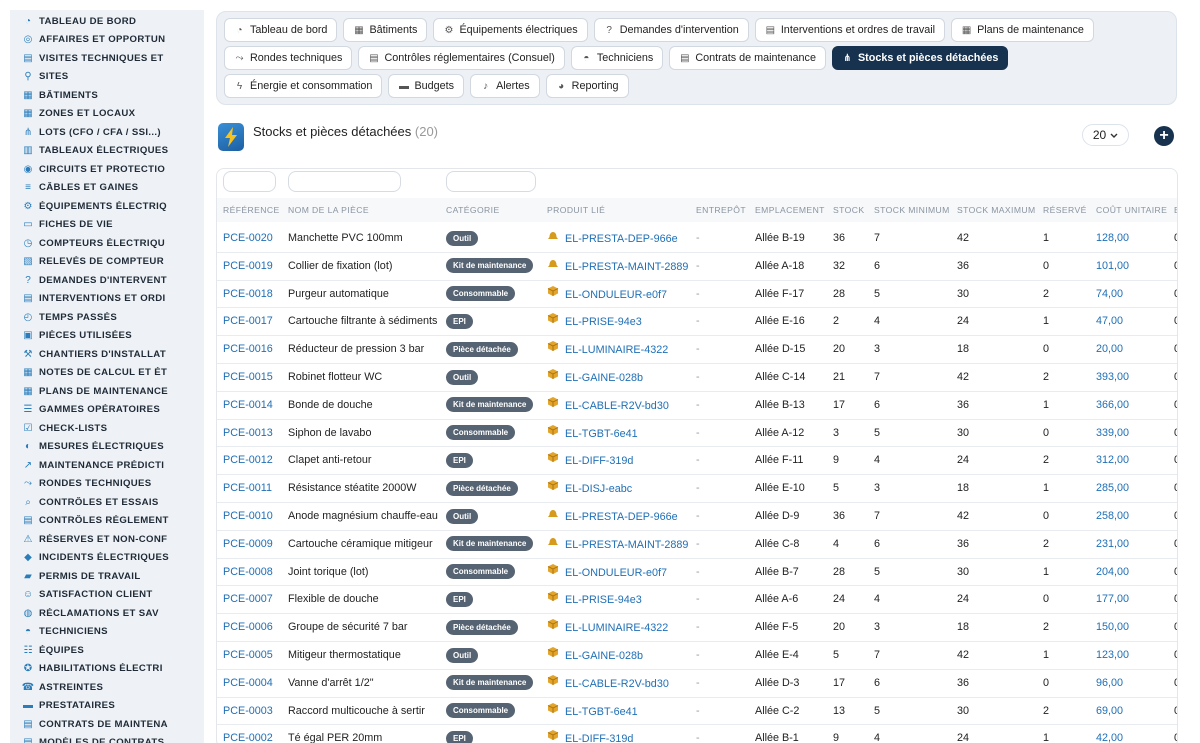 The height and width of the screenshot is (743, 1200). I want to click on tab-7: ▤ Contrôles réglementaires (Consuel), so click(461, 58).